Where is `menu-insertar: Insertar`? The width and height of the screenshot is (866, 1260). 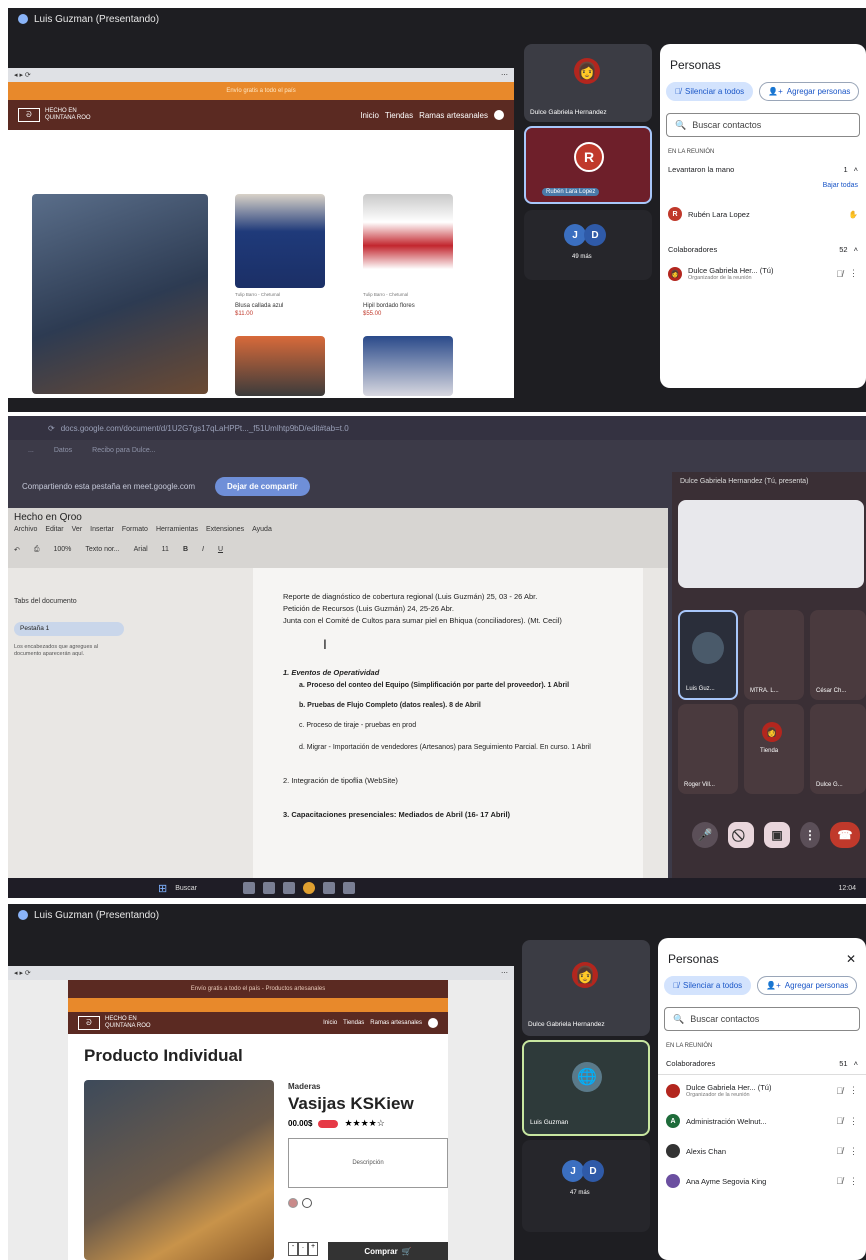 menu-insertar: Insertar is located at coordinates (102, 529).